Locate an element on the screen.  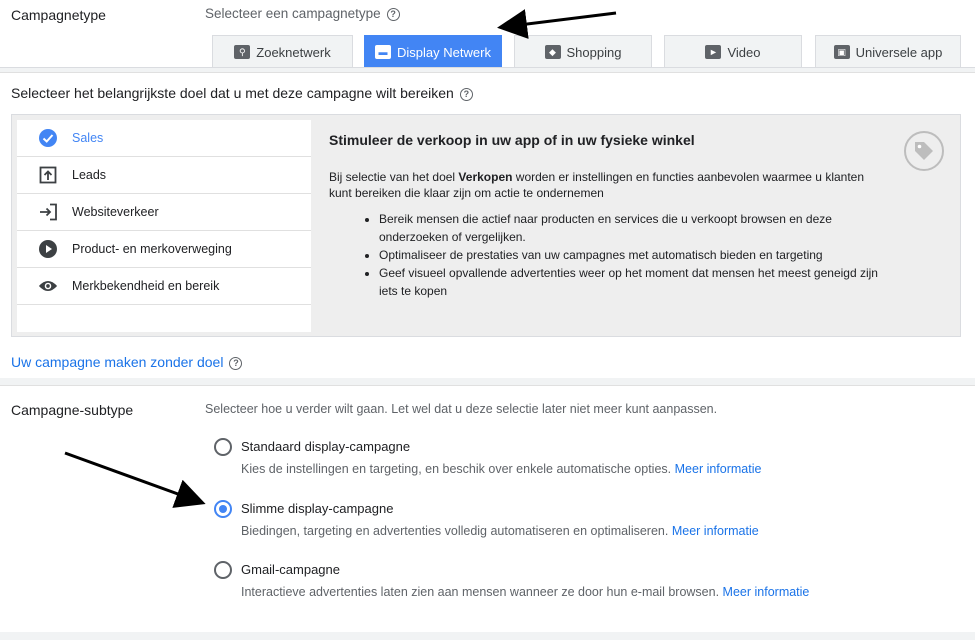
search-icon: ⚲ is located at coordinates (242, 52).